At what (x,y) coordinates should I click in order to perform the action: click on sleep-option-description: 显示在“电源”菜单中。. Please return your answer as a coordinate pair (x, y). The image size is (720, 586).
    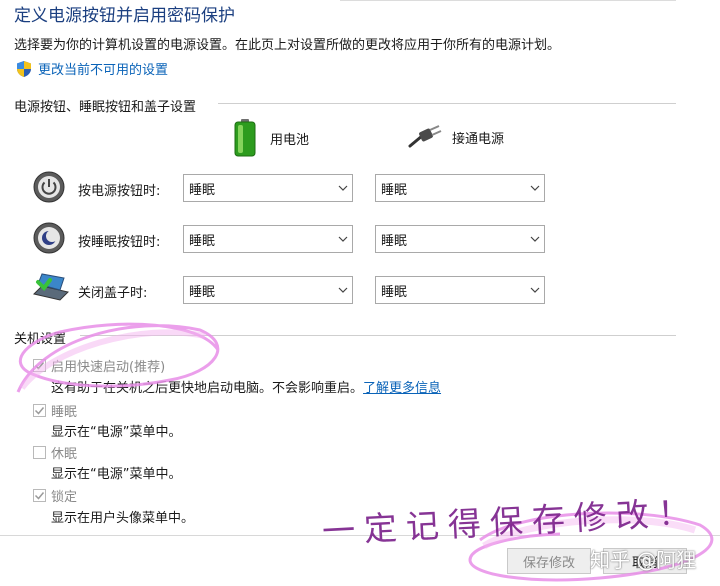
    Looking at the image, I should click on (116, 432).